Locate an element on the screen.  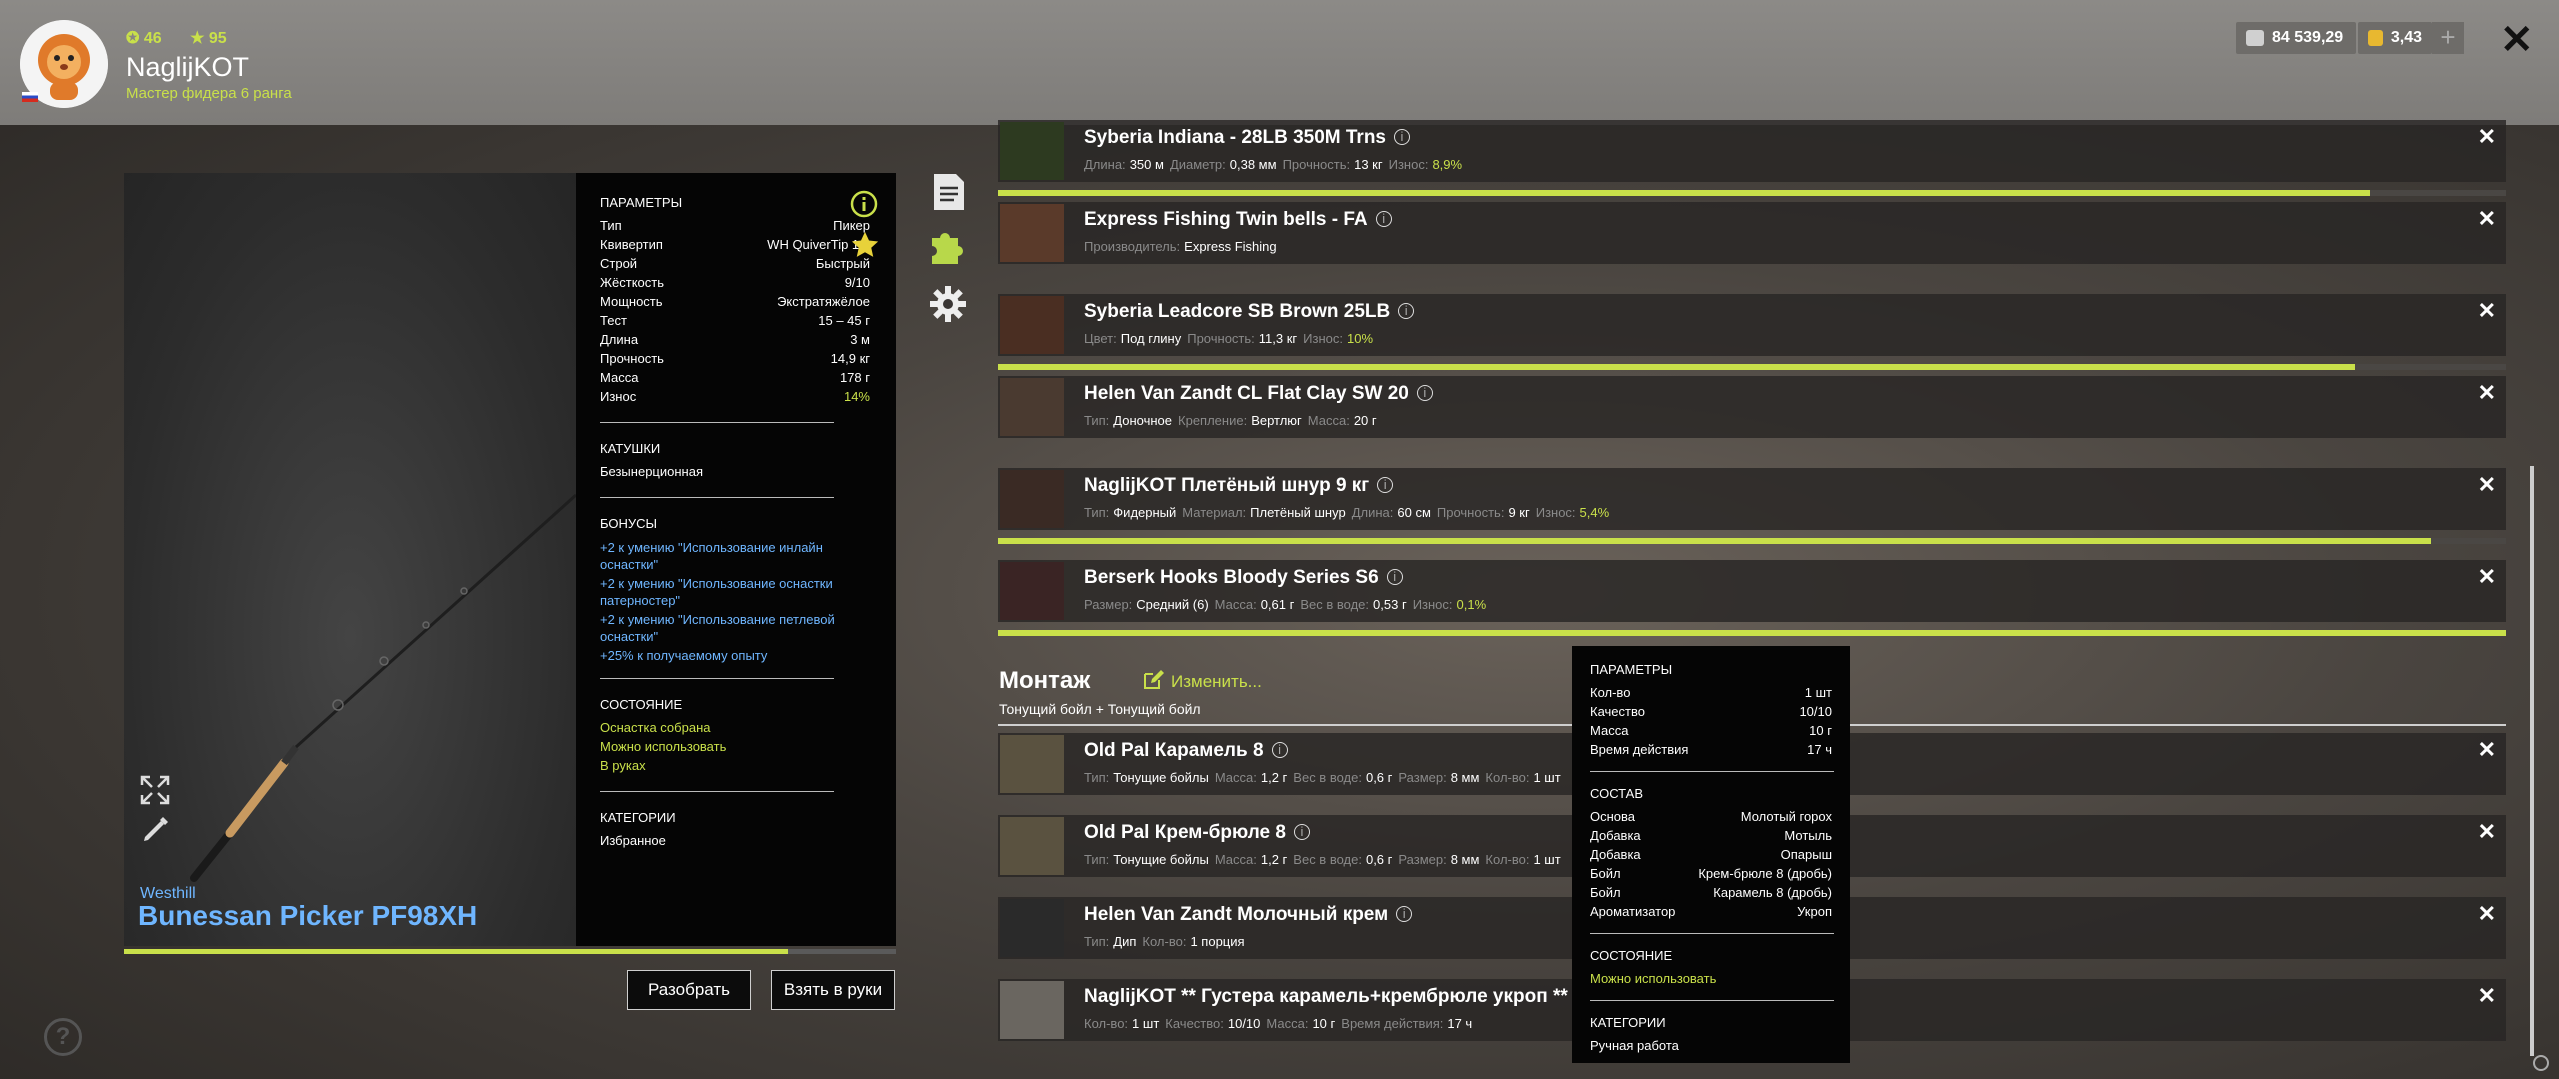
item-properties: Тип: Доночное Крепление: Вертлюг Масса: 20 г is located at coordinates (1230, 420).